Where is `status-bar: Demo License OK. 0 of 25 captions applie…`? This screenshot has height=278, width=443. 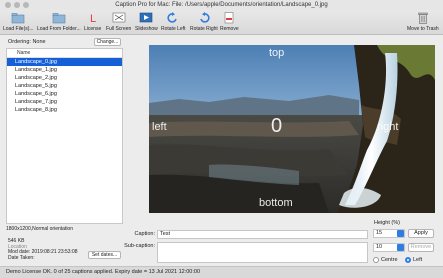 status-bar: Demo License OK. 0 of 25 captions applie… is located at coordinates (221, 272).